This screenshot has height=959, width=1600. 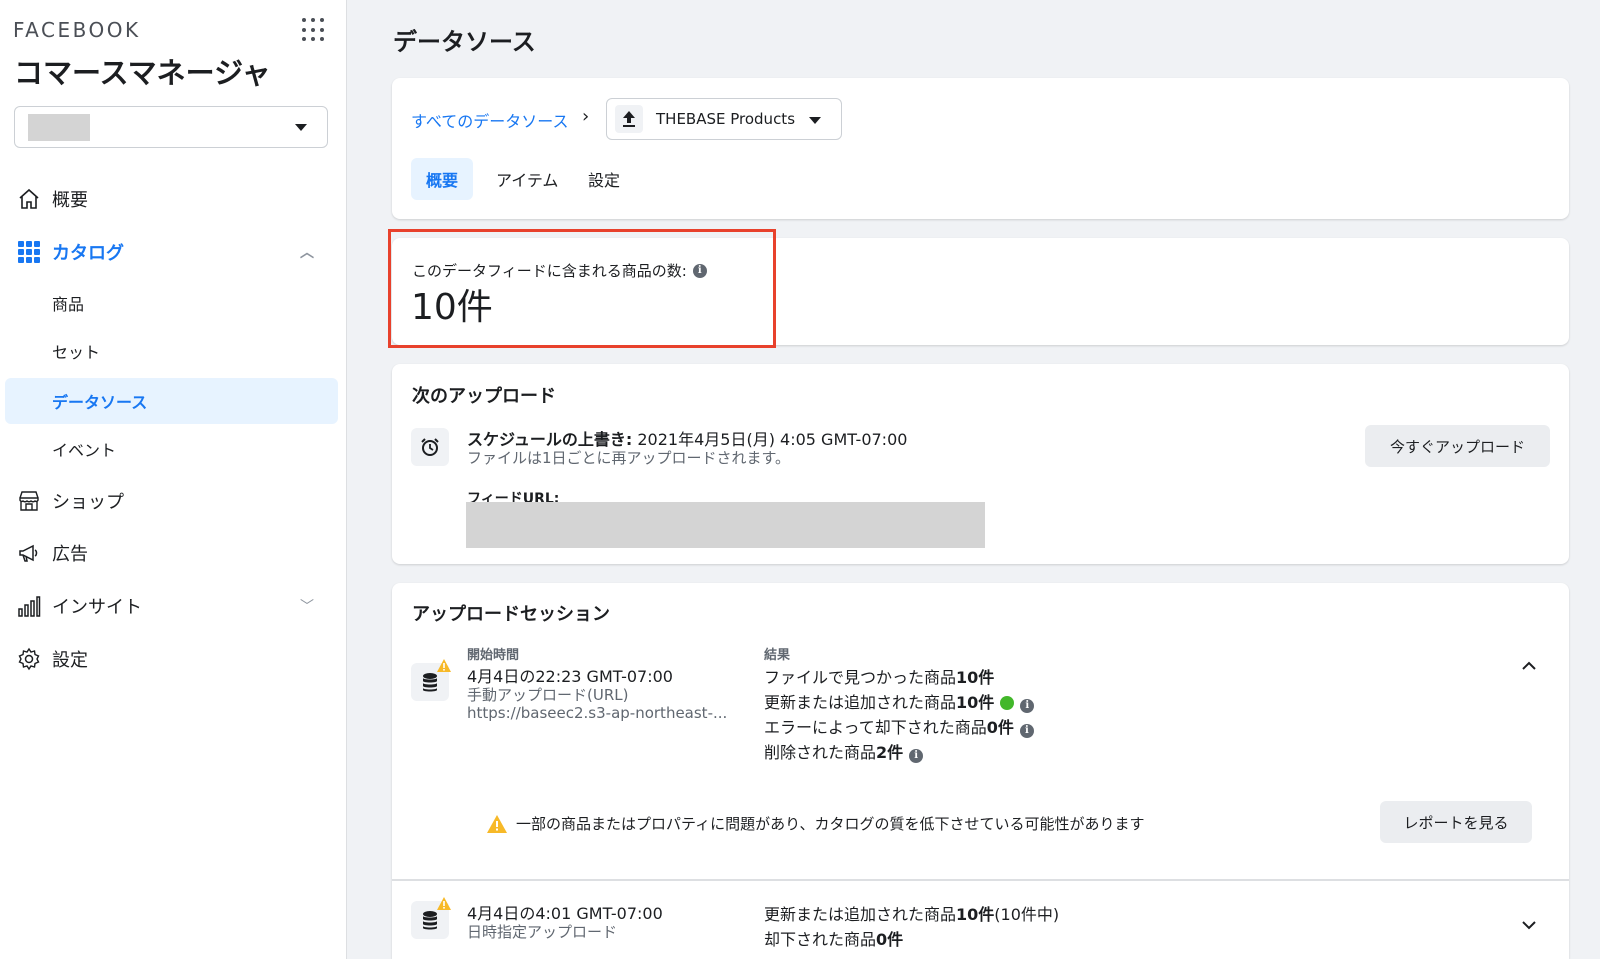 What do you see at coordinates (314, 30) in the screenshot?
I see `apps-grid-icon` at bounding box center [314, 30].